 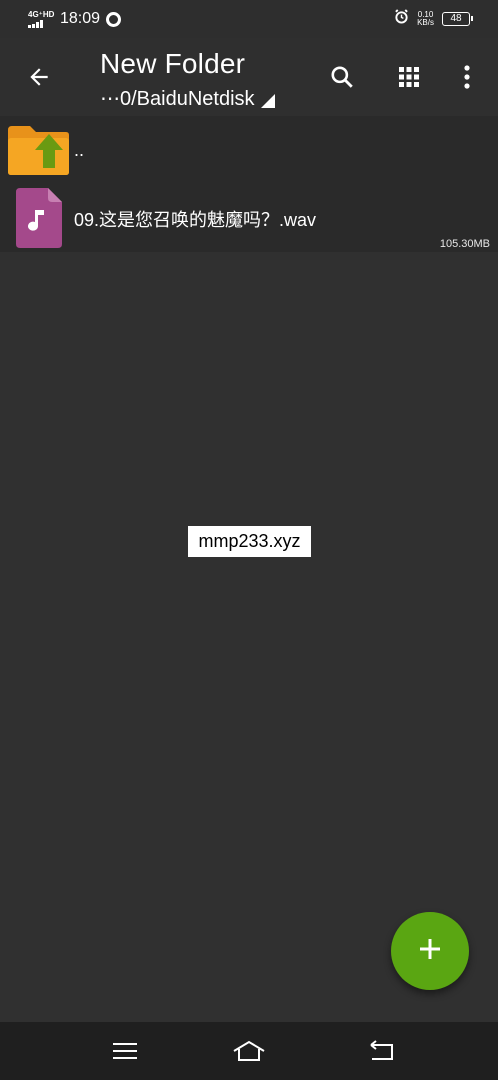 What do you see at coordinates (177, 99) in the screenshot?
I see `path-label: ⋯0/BaiduNetdisk` at bounding box center [177, 99].